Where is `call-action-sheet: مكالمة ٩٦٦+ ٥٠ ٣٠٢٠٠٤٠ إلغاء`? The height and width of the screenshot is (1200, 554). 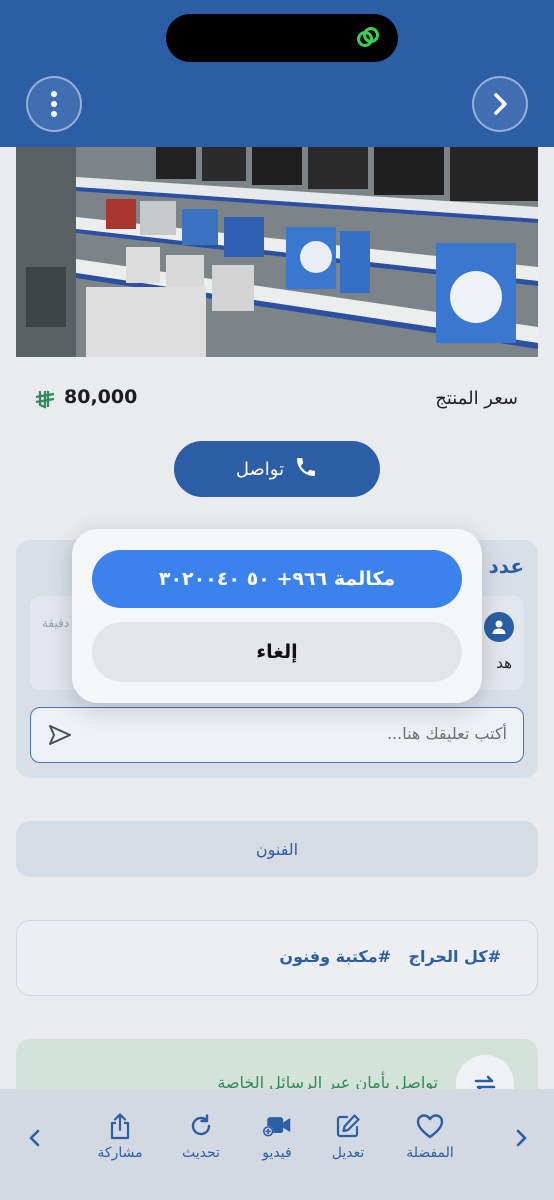
call-action-sheet: مكالمة ٩٦٦+ ٥٠ ٣٠٢٠٠٤٠ إلغاء is located at coordinates (277, 616).